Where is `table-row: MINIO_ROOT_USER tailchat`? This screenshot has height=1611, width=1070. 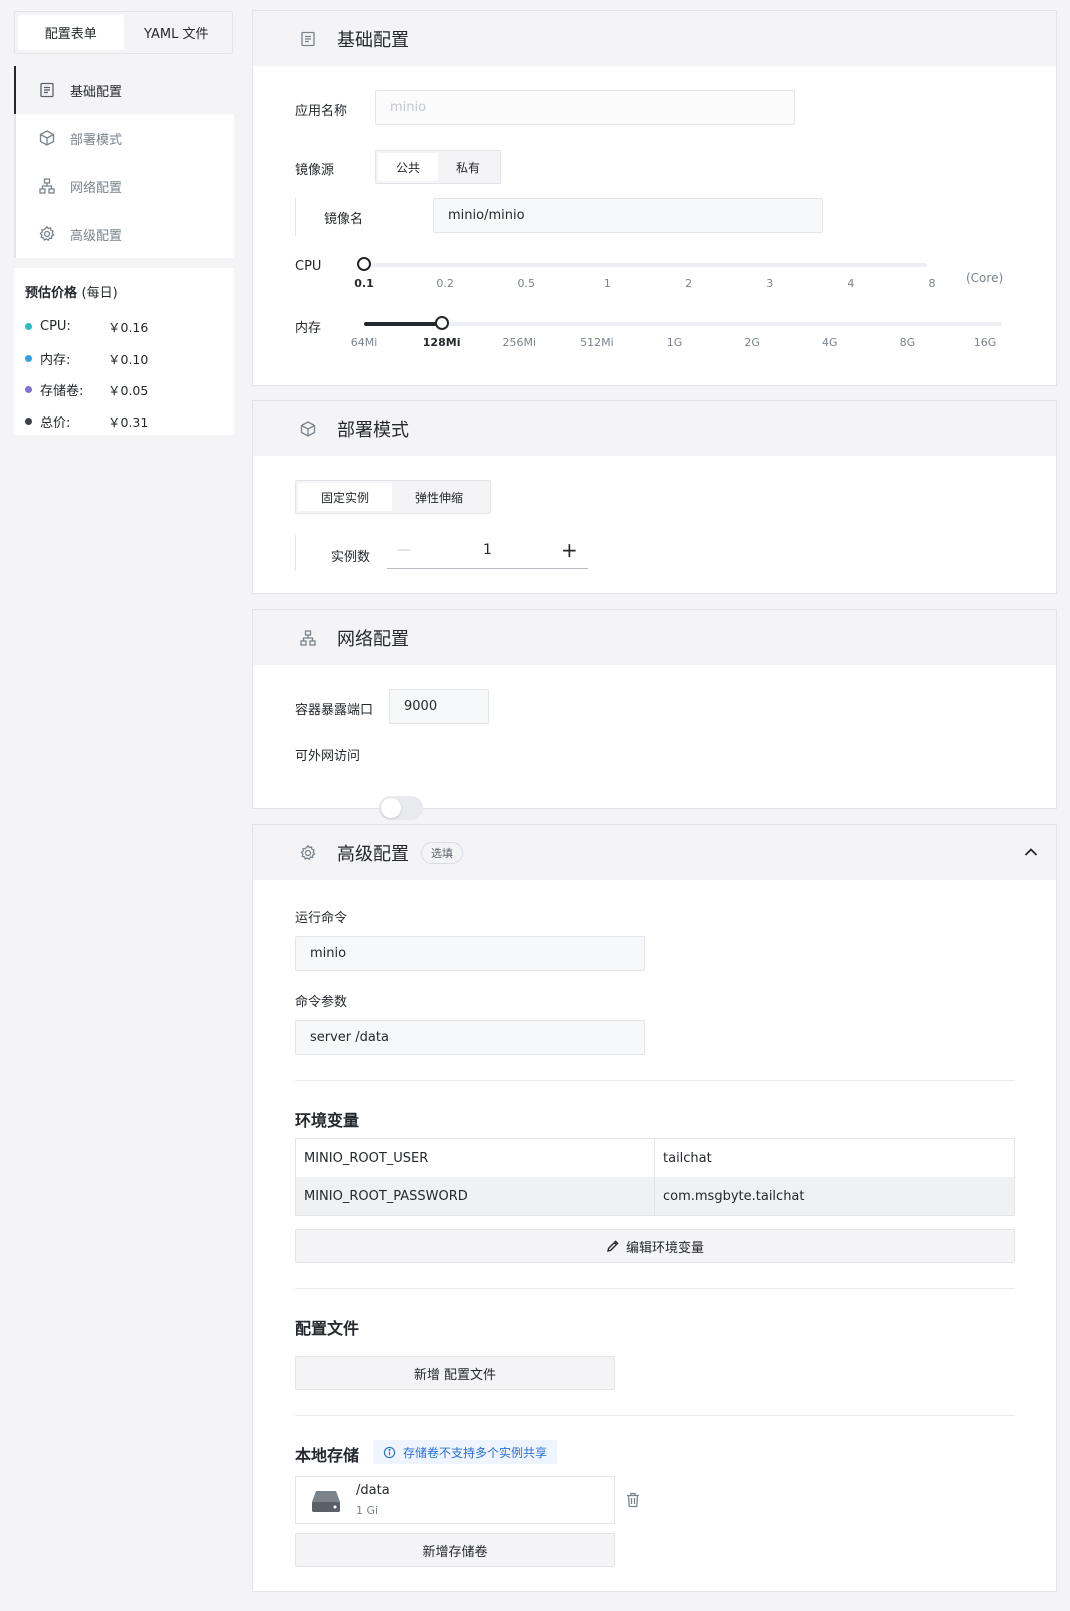 table-row: MINIO_ROOT_USER tailchat is located at coordinates (655, 1158).